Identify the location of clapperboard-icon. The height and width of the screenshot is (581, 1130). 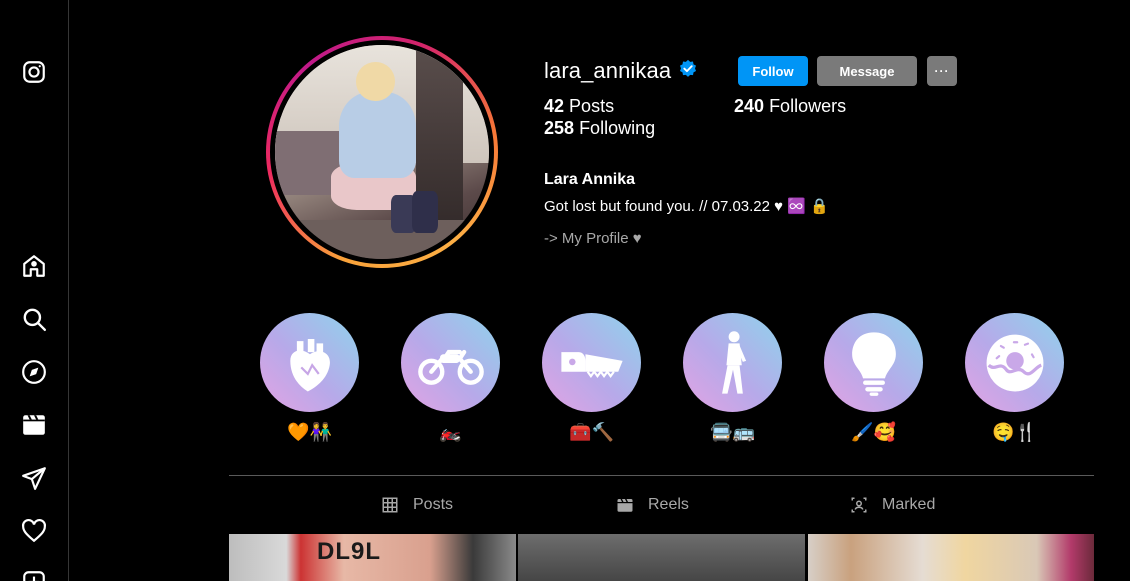
(625, 505).